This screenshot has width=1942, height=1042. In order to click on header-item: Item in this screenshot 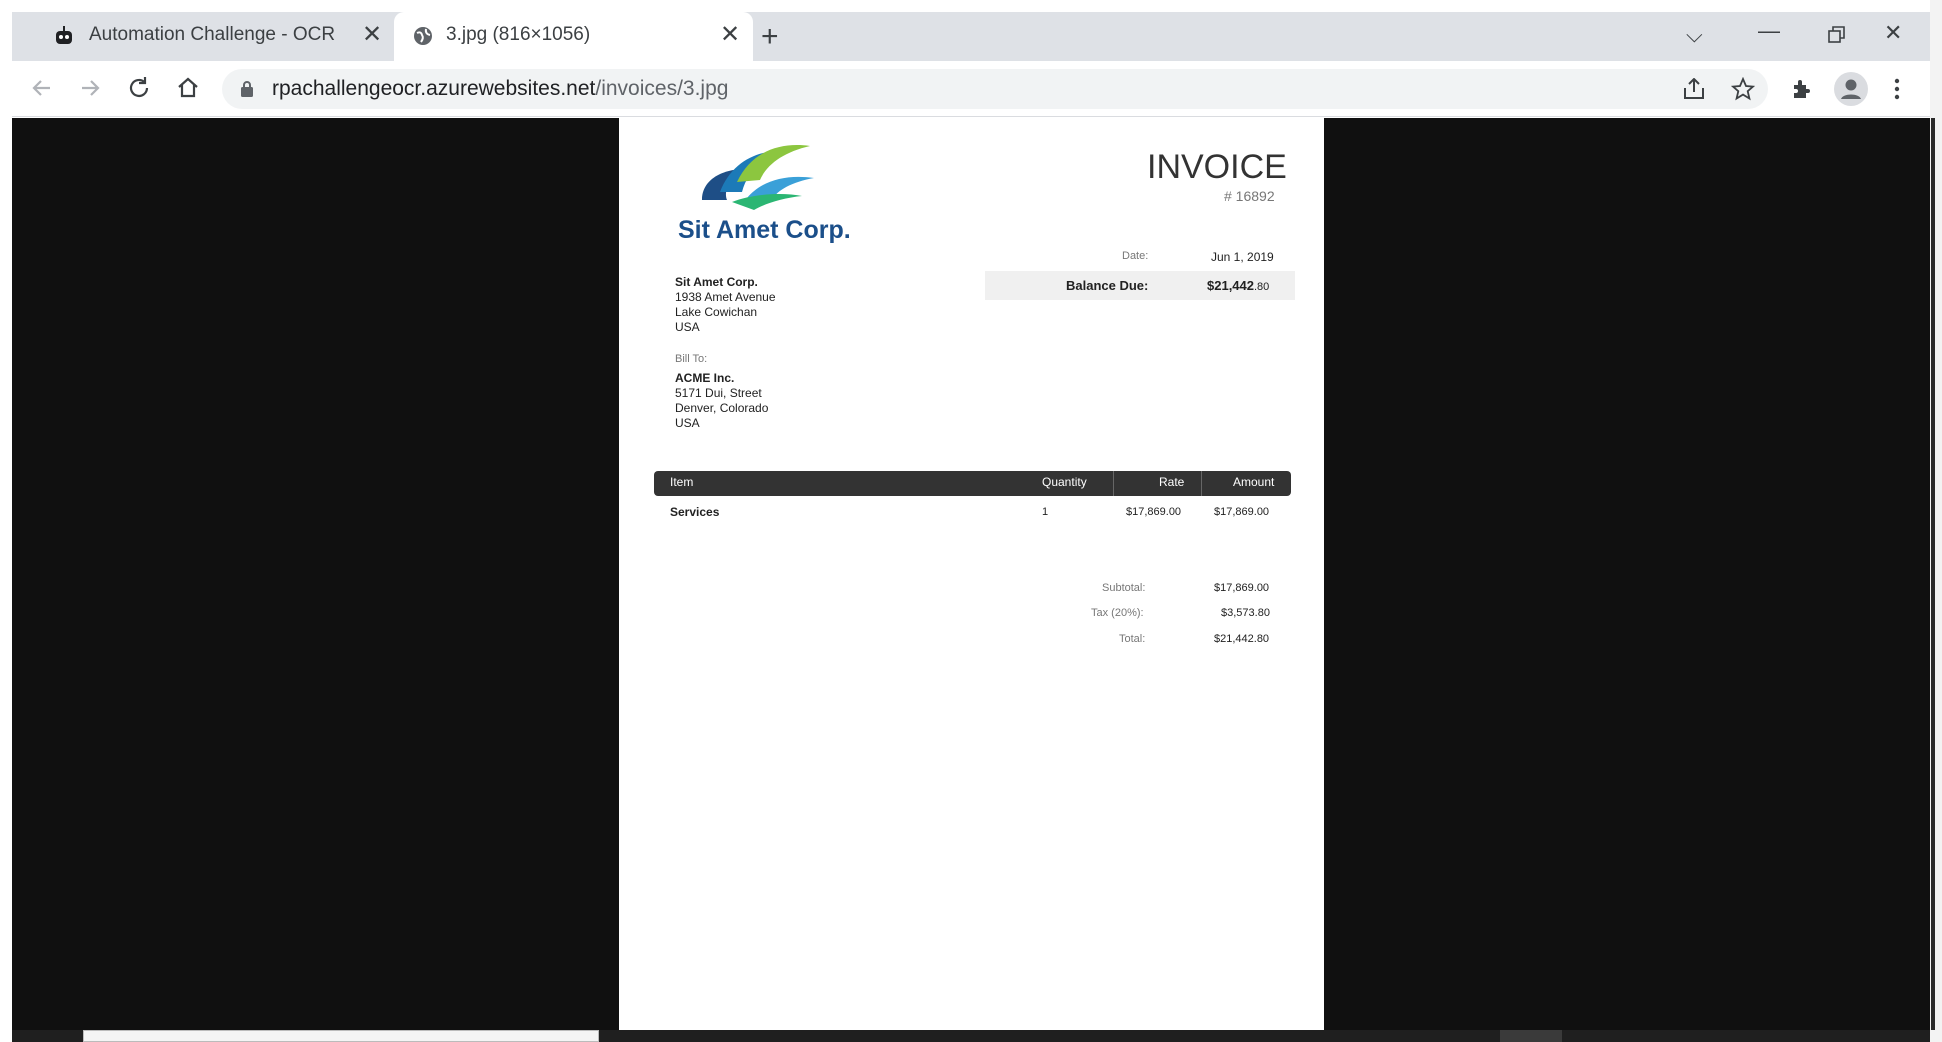, I will do `click(682, 482)`.